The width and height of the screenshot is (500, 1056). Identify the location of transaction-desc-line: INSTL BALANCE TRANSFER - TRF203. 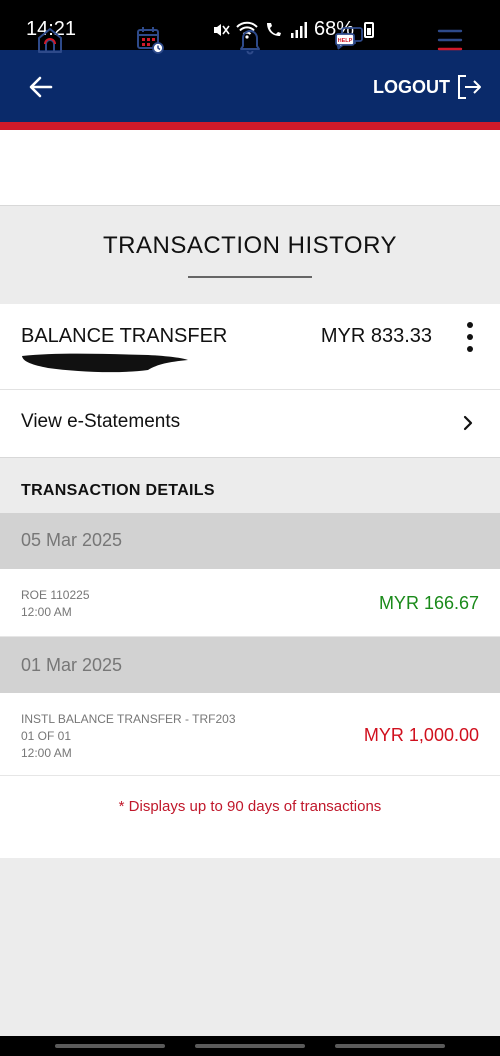
(128, 719).